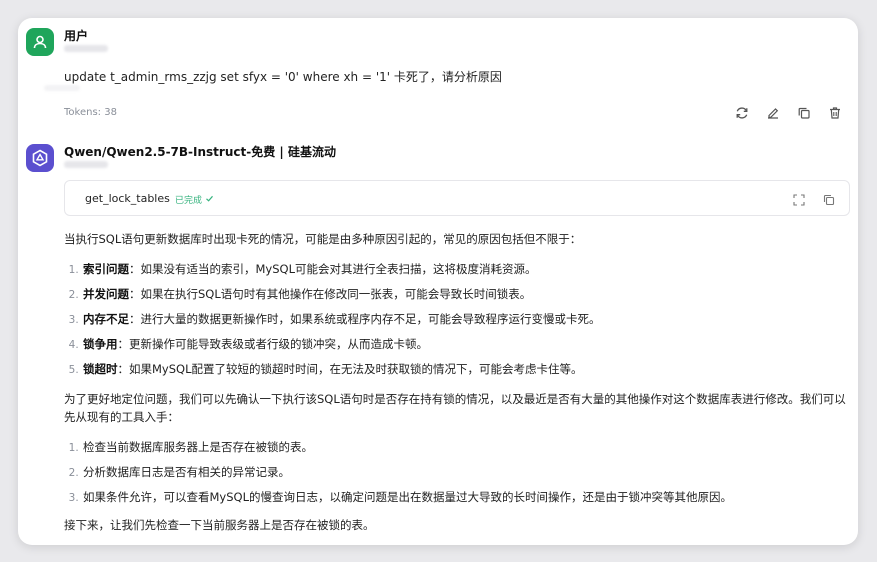  What do you see at coordinates (742, 113) in the screenshot?
I see `regenerate-icon` at bounding box center [742, 113].